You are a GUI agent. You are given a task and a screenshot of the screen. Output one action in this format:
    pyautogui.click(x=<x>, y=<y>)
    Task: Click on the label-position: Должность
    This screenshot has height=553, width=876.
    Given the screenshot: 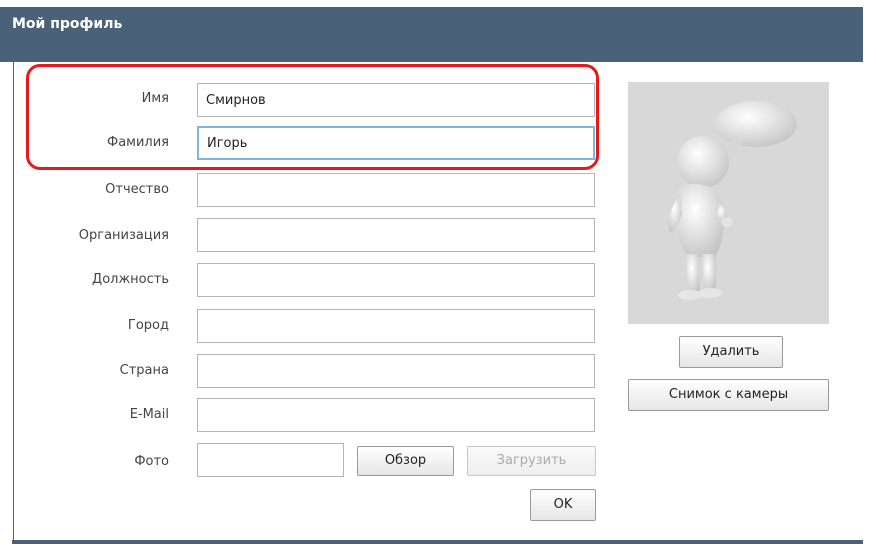 What is the action you would take?
    pyautogui.click(x=130, y=279)
    